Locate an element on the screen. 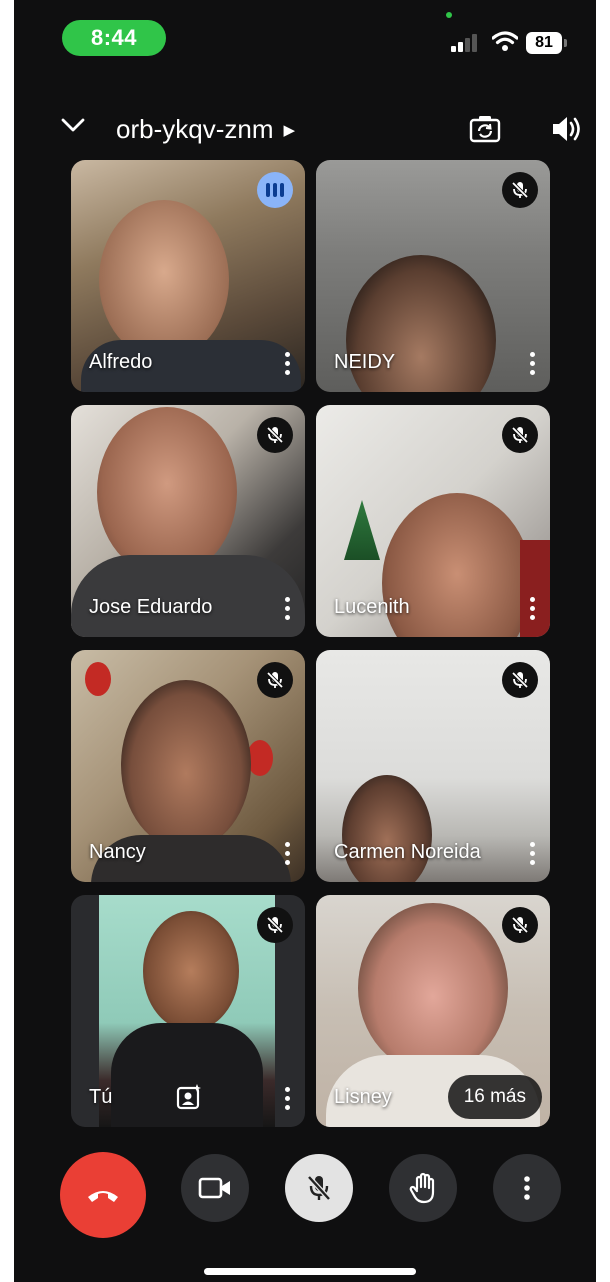 The width and height of the screenshot is (610, 1282). video-feed-shirt is located at coordinates (187, 1075).